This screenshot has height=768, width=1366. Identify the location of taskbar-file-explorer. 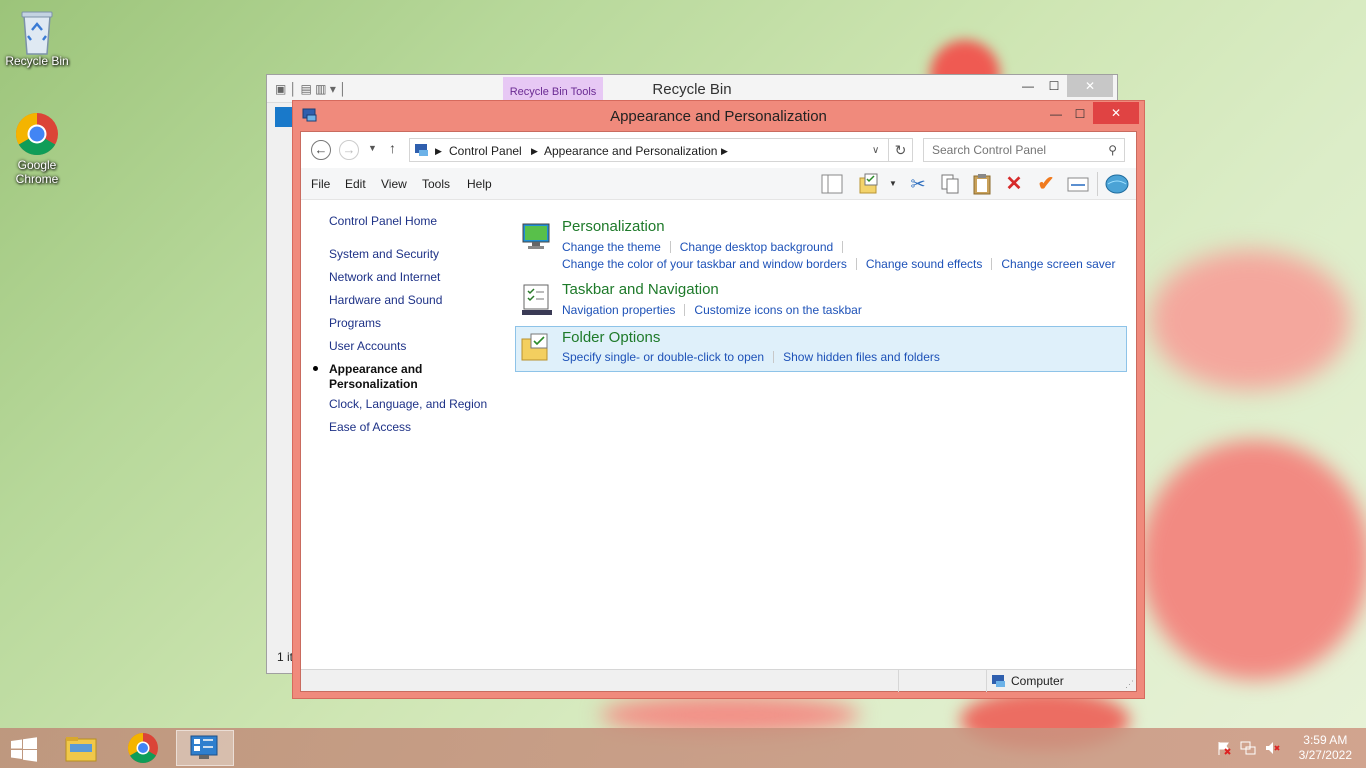
(81, 748).